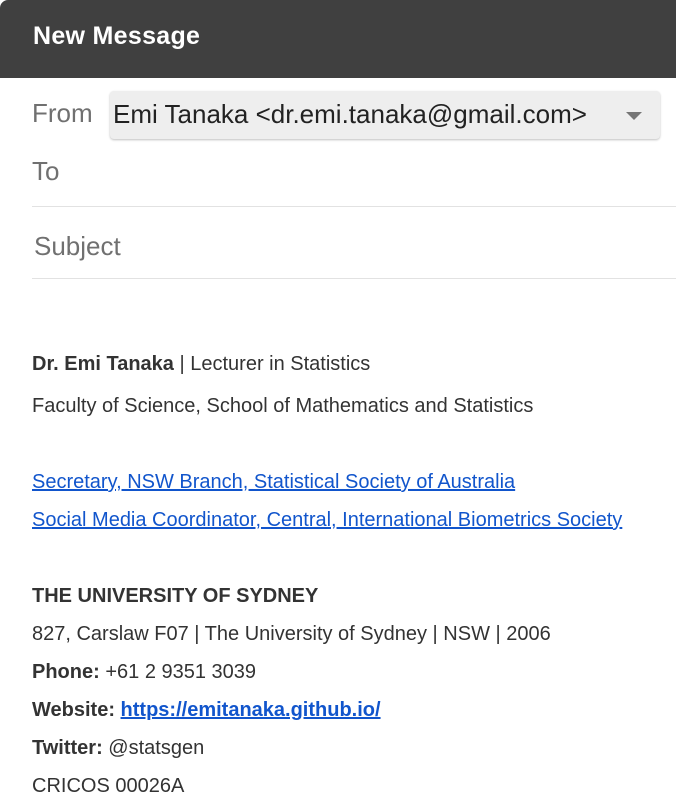 The height and width of the screenshot is (808, 676). Describe the element at coordinates (634, 116) in the screenshot. I see `caret-down-icon` at that location.